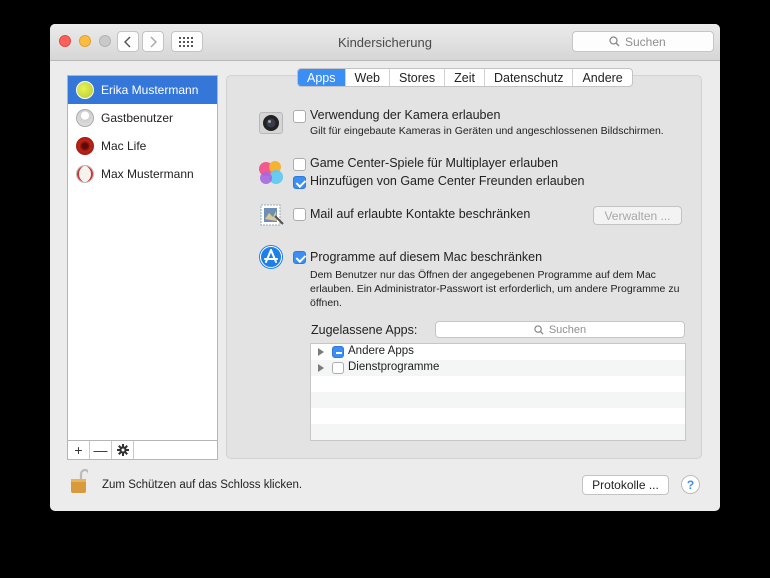  Describe the element at coordinates (299, 257) in the screenshot. I see `programs-checkbox` at that location.